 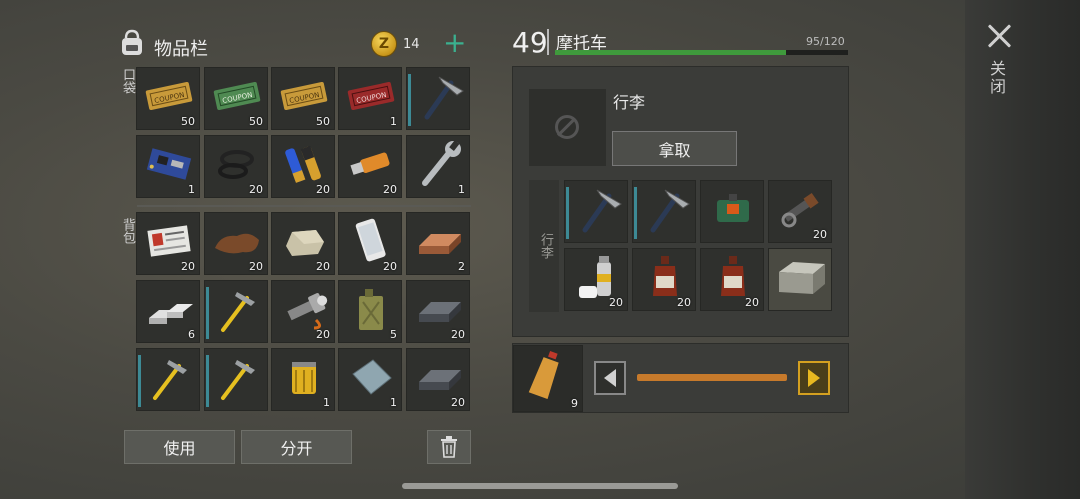 I want to click on empty-item-slot, so click(x=567, y=127).